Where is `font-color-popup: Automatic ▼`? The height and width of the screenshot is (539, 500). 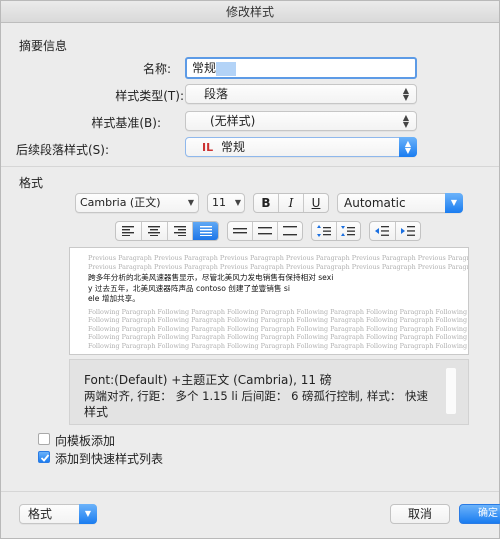 font-color-popup: Automatic ▼ is located at coordinates (400, 203).